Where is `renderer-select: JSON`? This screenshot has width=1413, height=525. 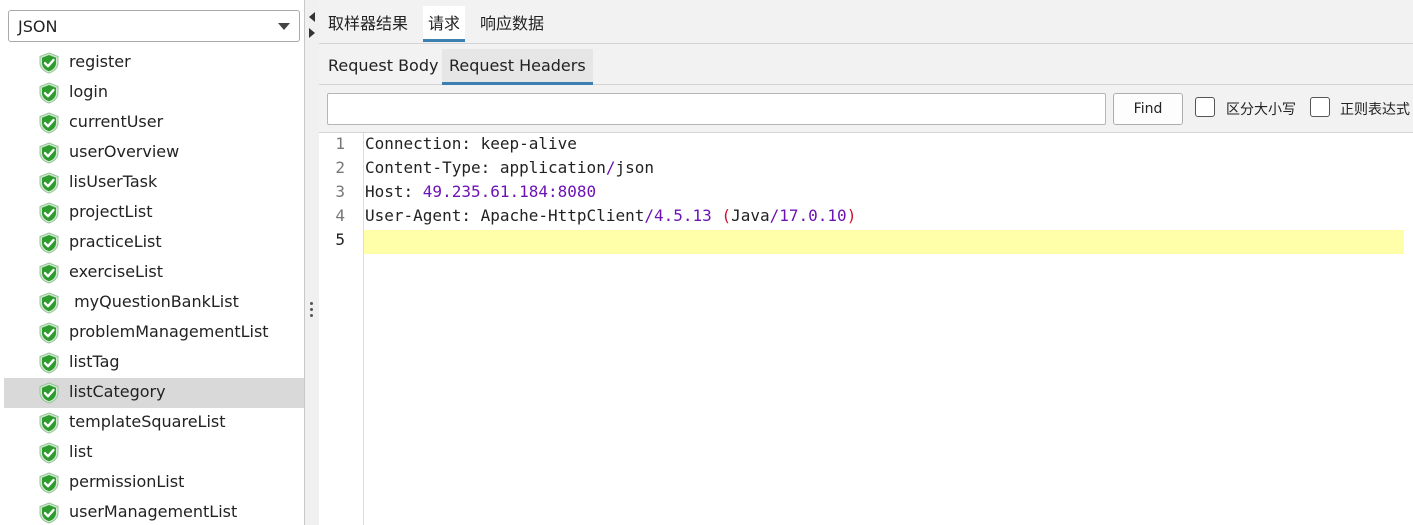 renderer-select: JSON is located at coordinates (154, 26).